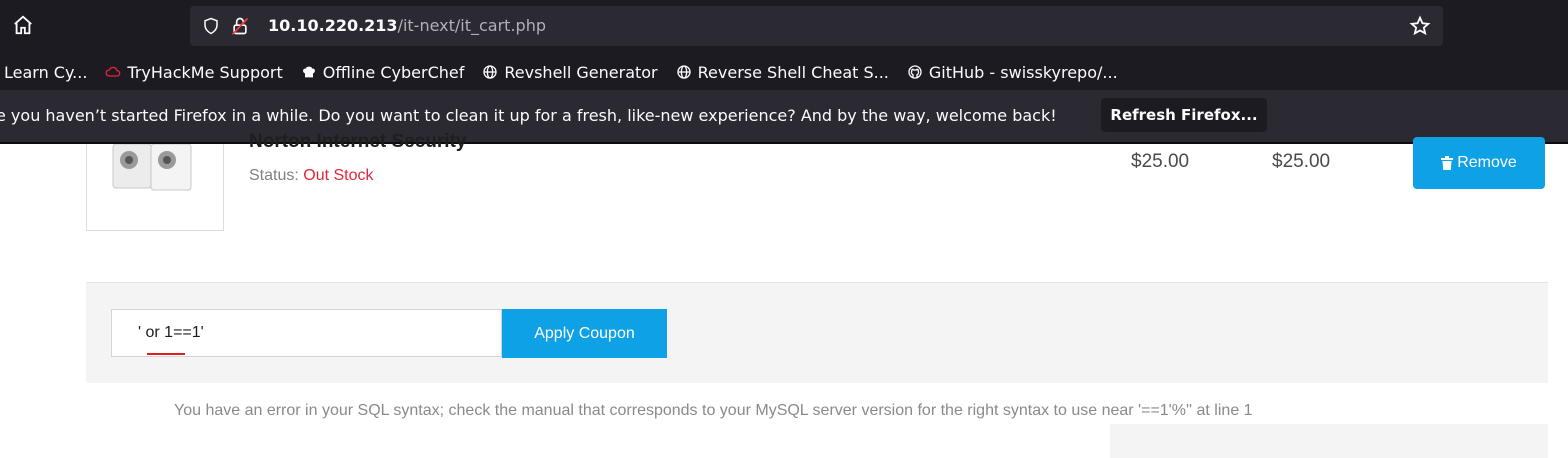 The image size is (1568, 458). I want to click on remove-label: Remove, so click(1487, 162).